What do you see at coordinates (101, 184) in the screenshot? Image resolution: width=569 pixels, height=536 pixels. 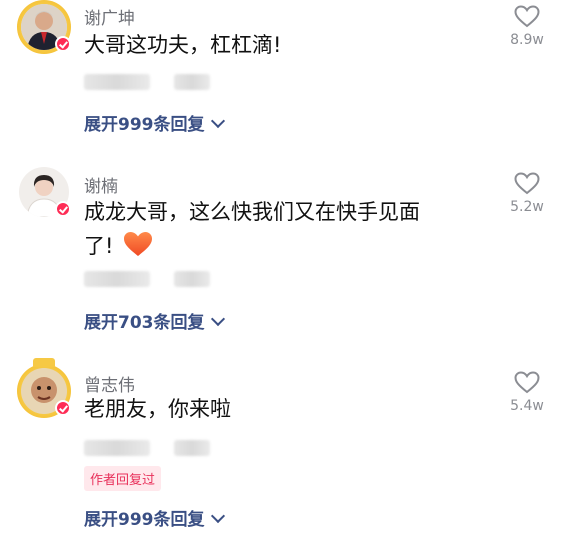 I see `commenter-name: 谢楠` at bounding box center [101, 184].